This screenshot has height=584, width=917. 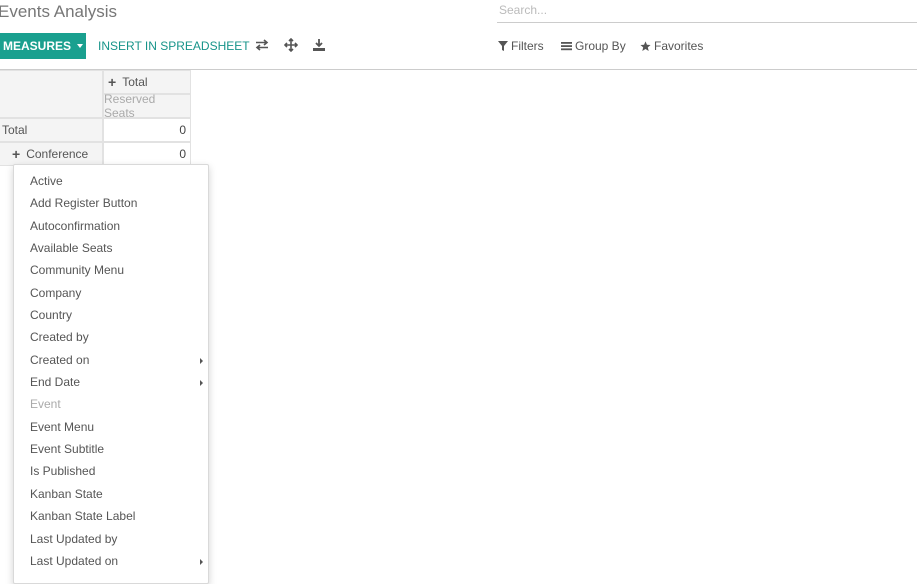 What do you see at coordinates (645, 45) in the screenshot?
I see `star-icon` at bounding box center [645, 45].